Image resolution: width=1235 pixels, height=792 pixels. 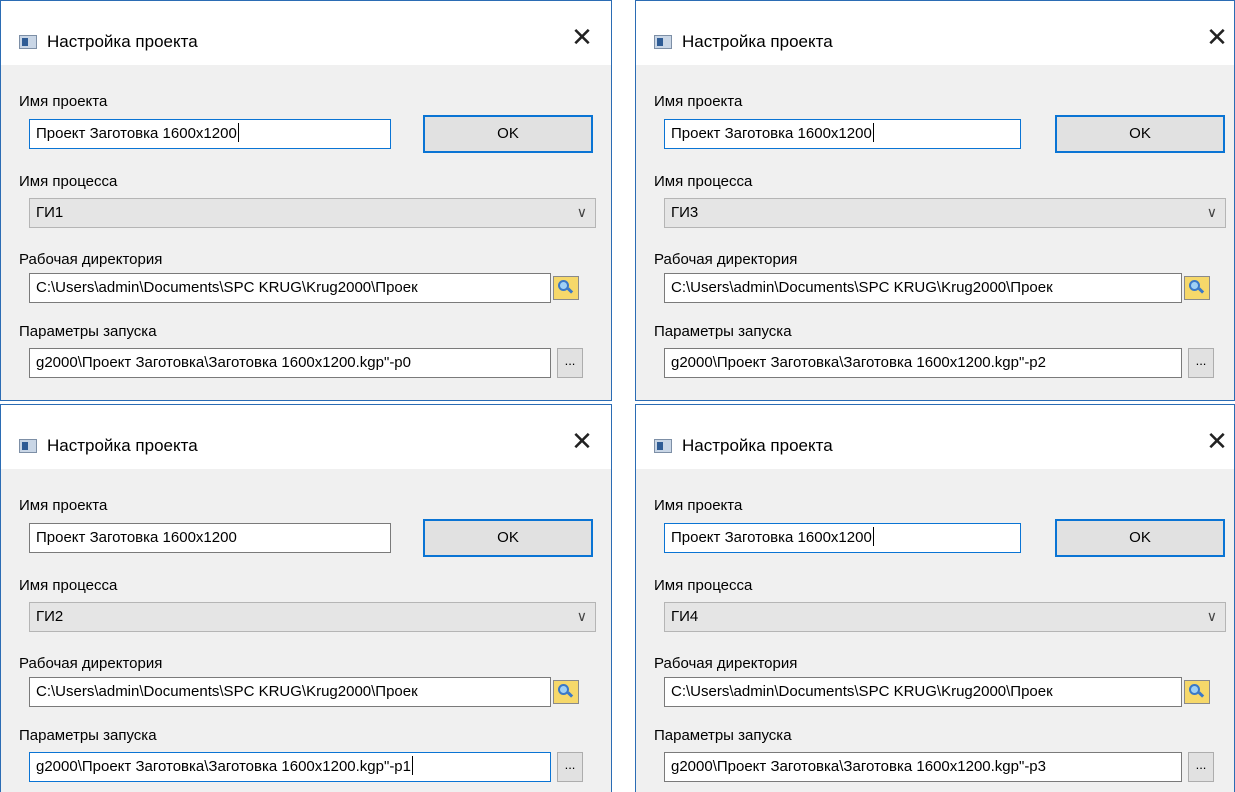 What do you see at coordinates (312, 617) in the screenshot?
I see `process-name-select: ГИ2 ∨` at bounding box center [312, 617].